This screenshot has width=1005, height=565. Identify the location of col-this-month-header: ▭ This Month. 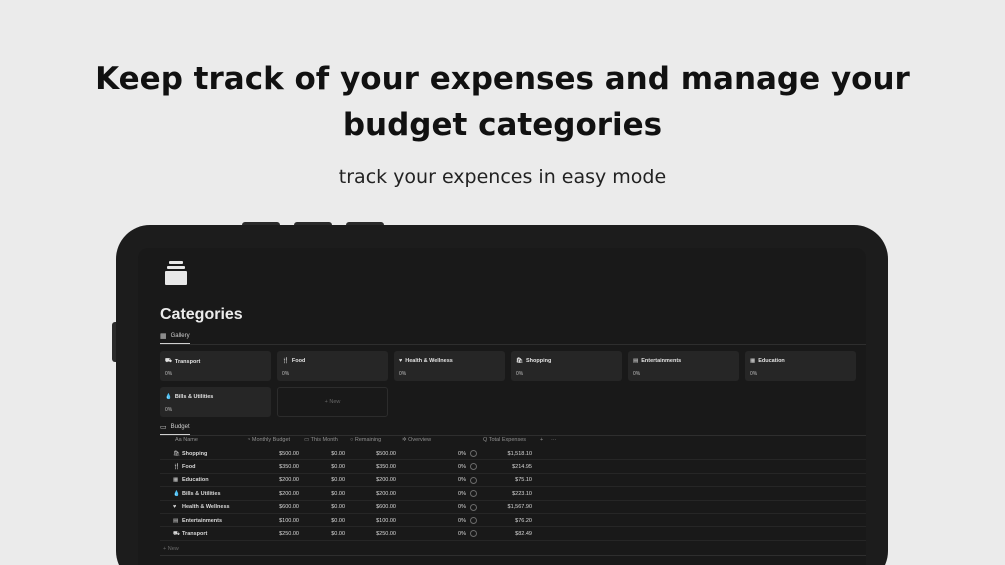
(321, 440).